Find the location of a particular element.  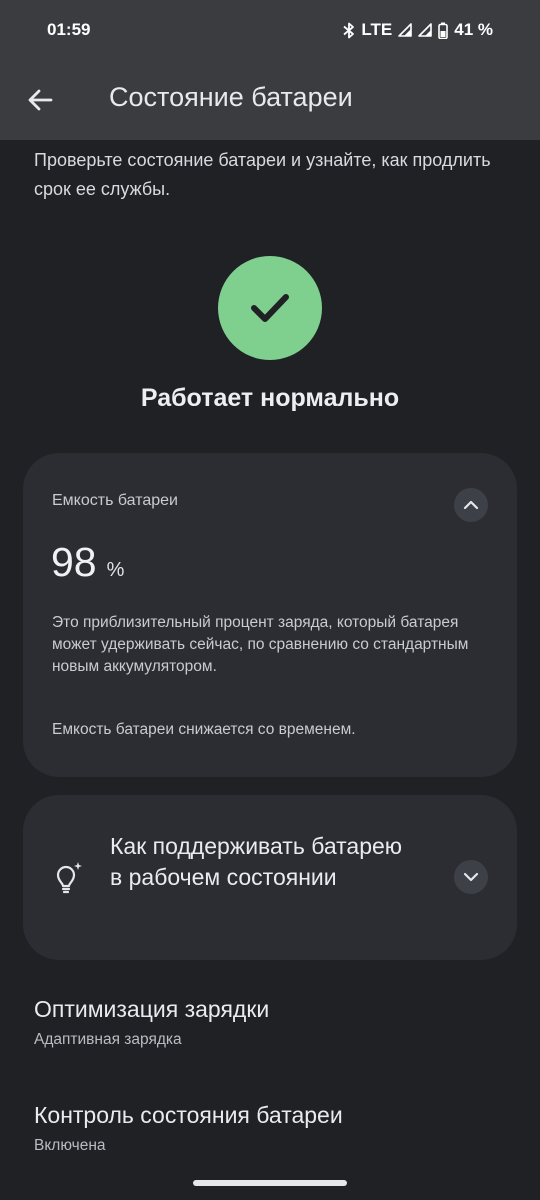

status-bar: 01:59 LTE 41 % is located at coordinates (270, 30).